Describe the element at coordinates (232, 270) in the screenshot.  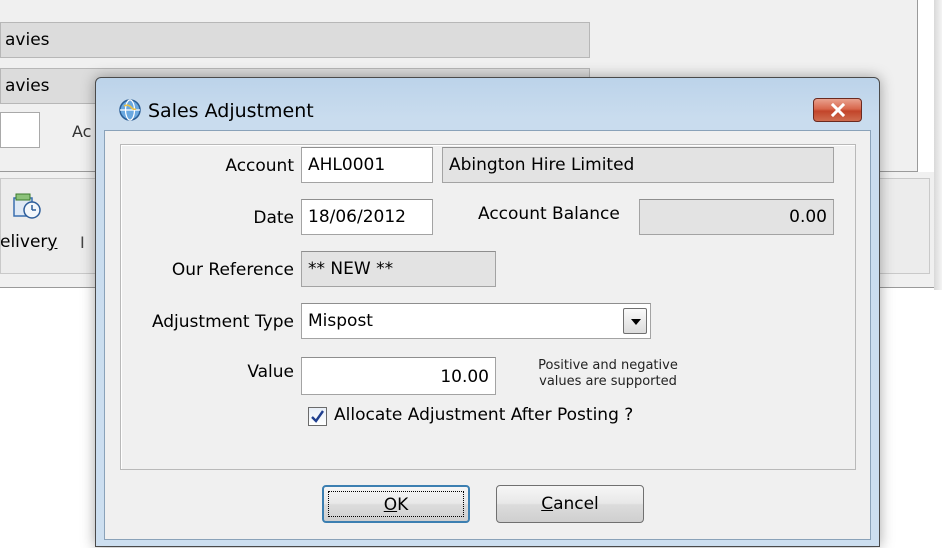
I see `our-reference-label: Our Reference` at that location.